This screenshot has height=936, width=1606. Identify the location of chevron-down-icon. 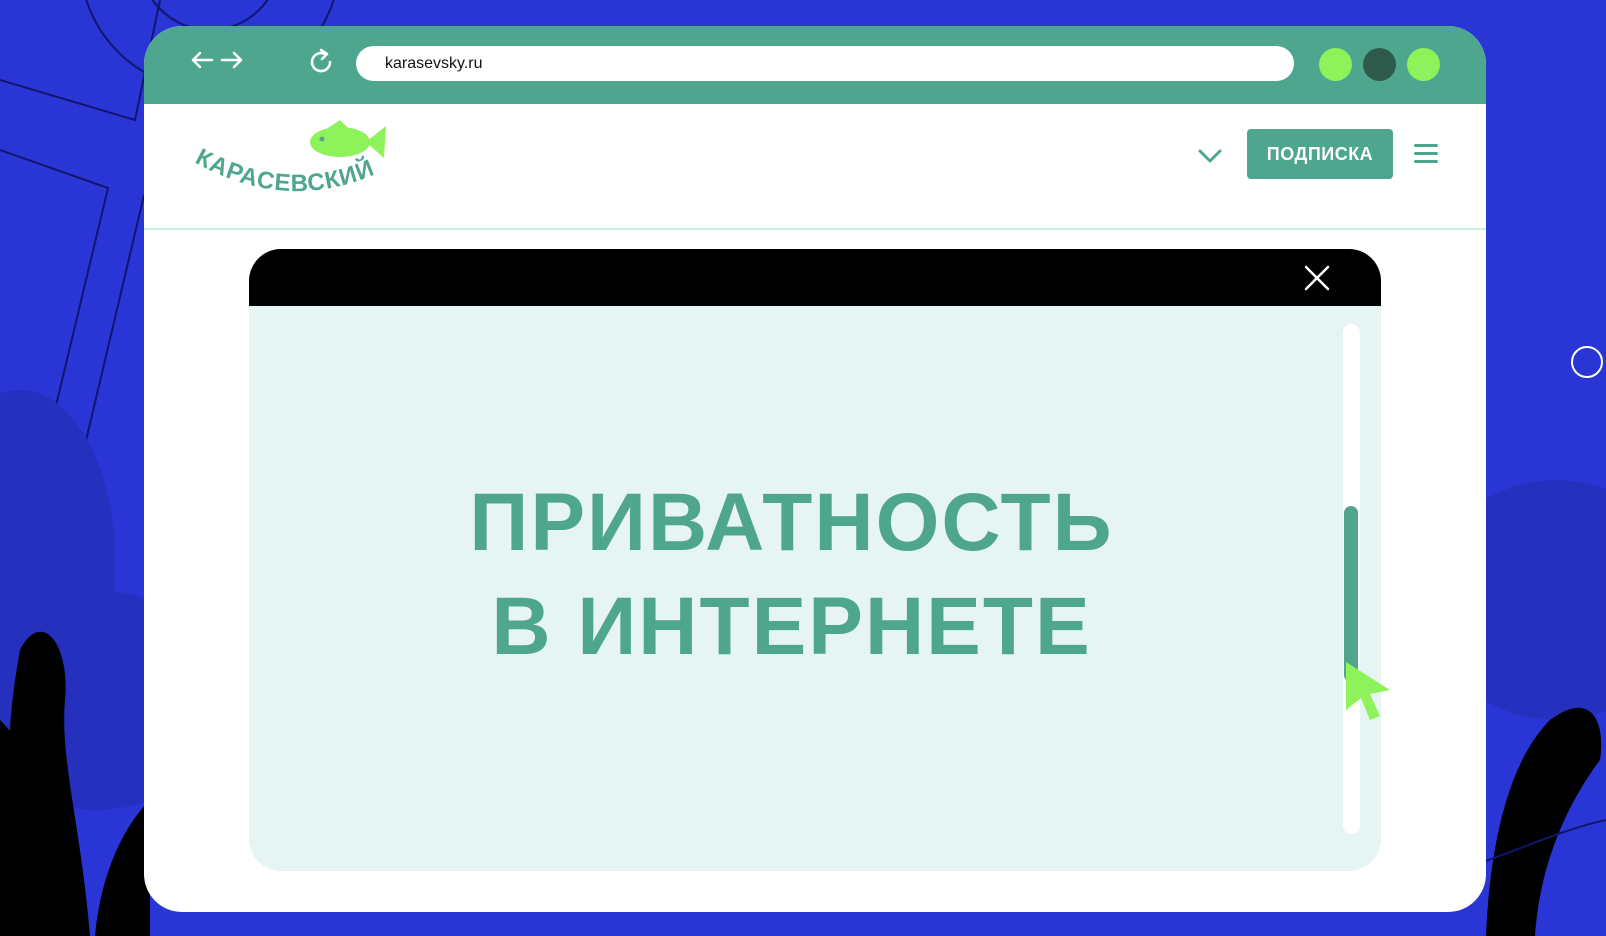
(1210, 156).